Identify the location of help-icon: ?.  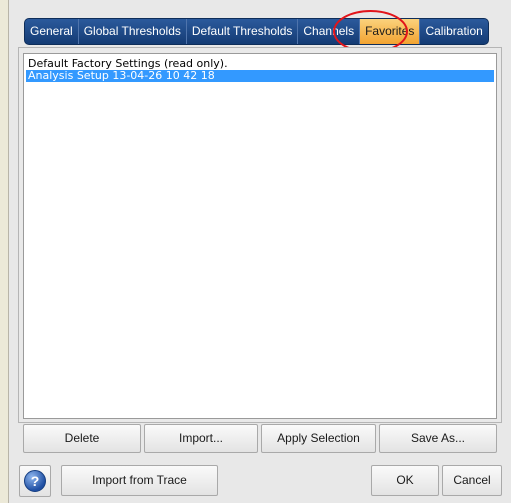
(35, 481).